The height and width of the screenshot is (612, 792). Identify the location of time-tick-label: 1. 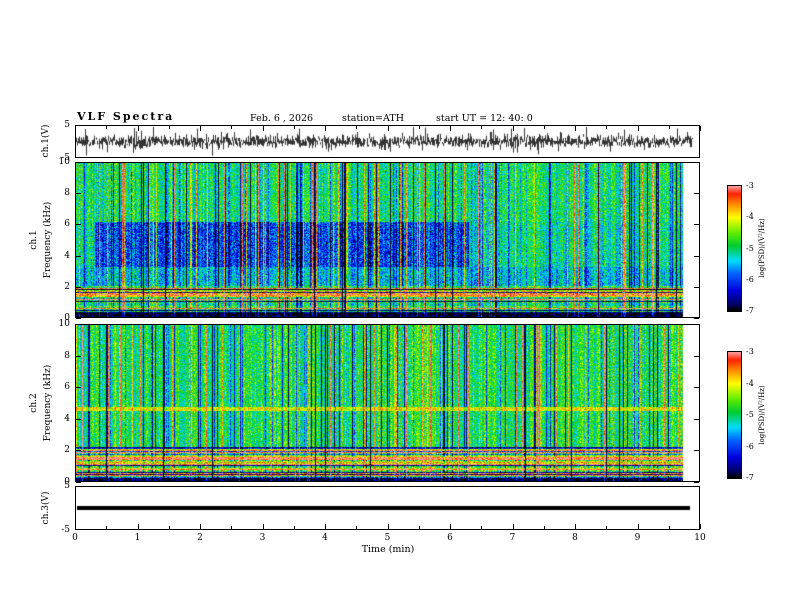
(137, 538).